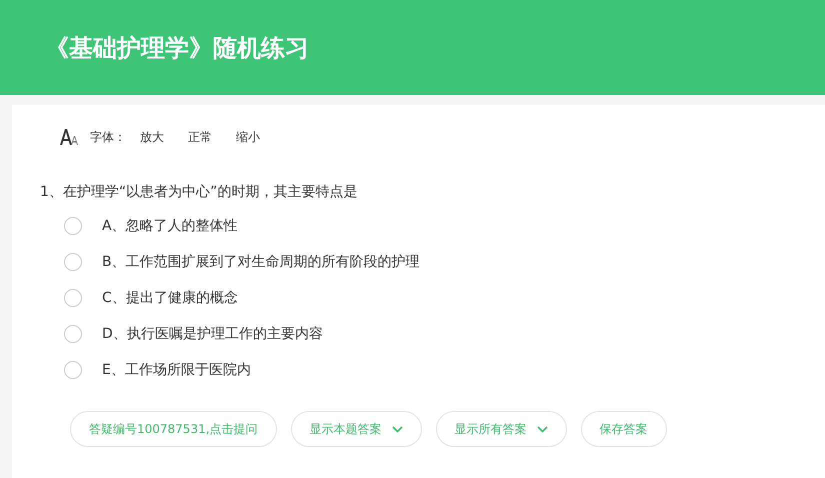 The image size is (825, 478). Describe the element at coordinates (212, 334) in the screenshot. I see `option-label: D、执行医嘱是护理工作的主要内容` at that location.